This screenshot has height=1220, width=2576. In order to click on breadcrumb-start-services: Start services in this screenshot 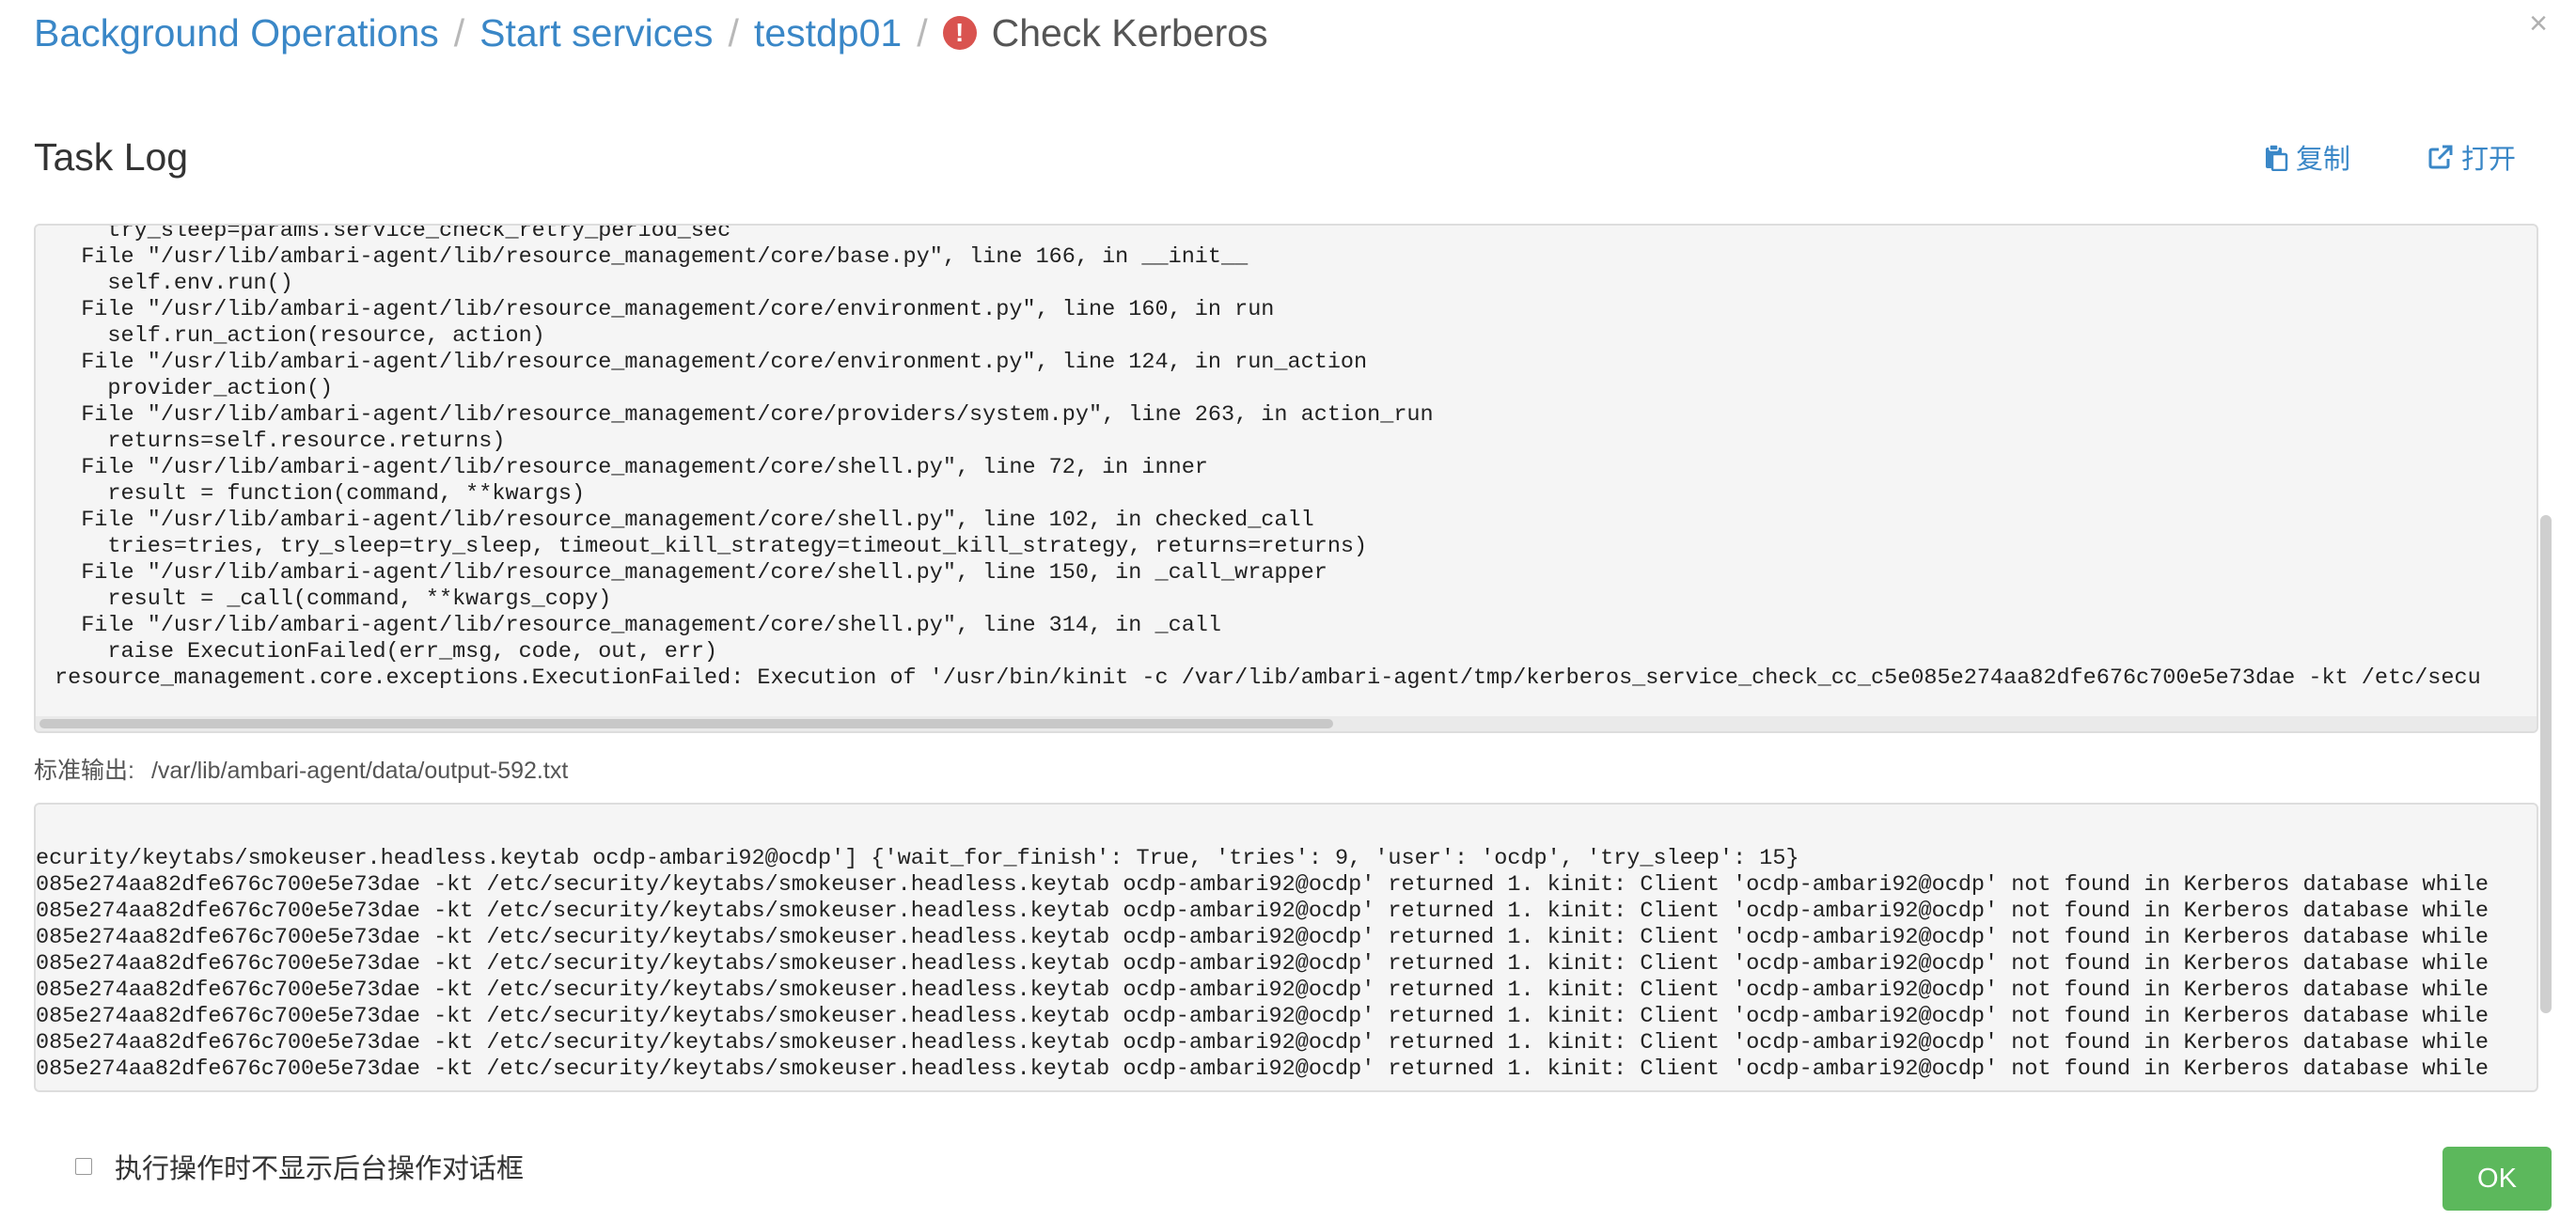, I will do `click(596, 33)`.